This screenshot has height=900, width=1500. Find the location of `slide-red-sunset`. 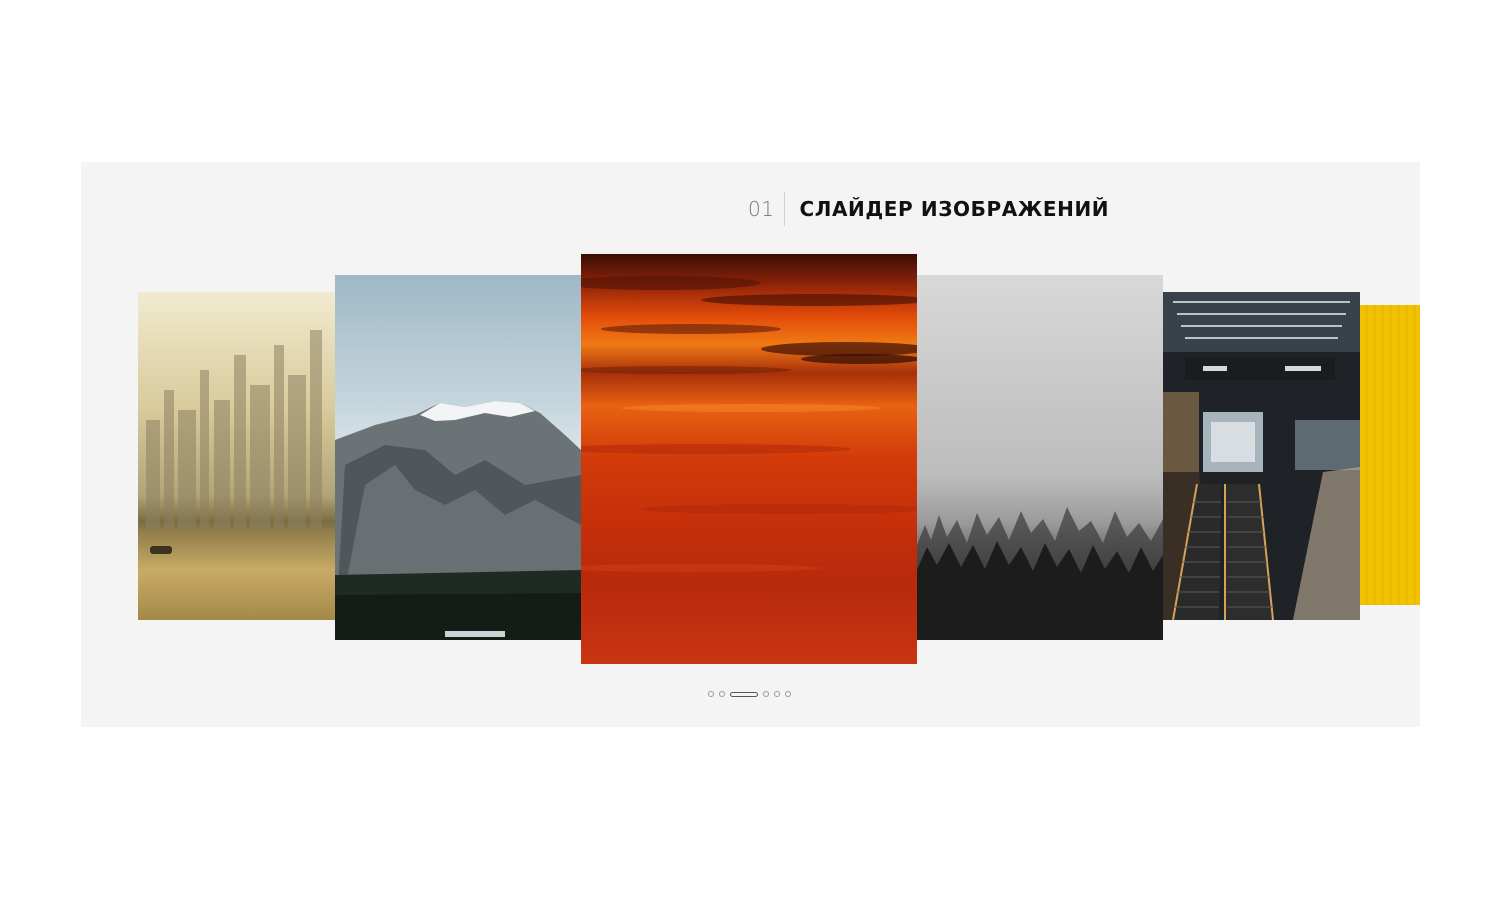

slide-red-sunset is located at coordinates (749, 459).